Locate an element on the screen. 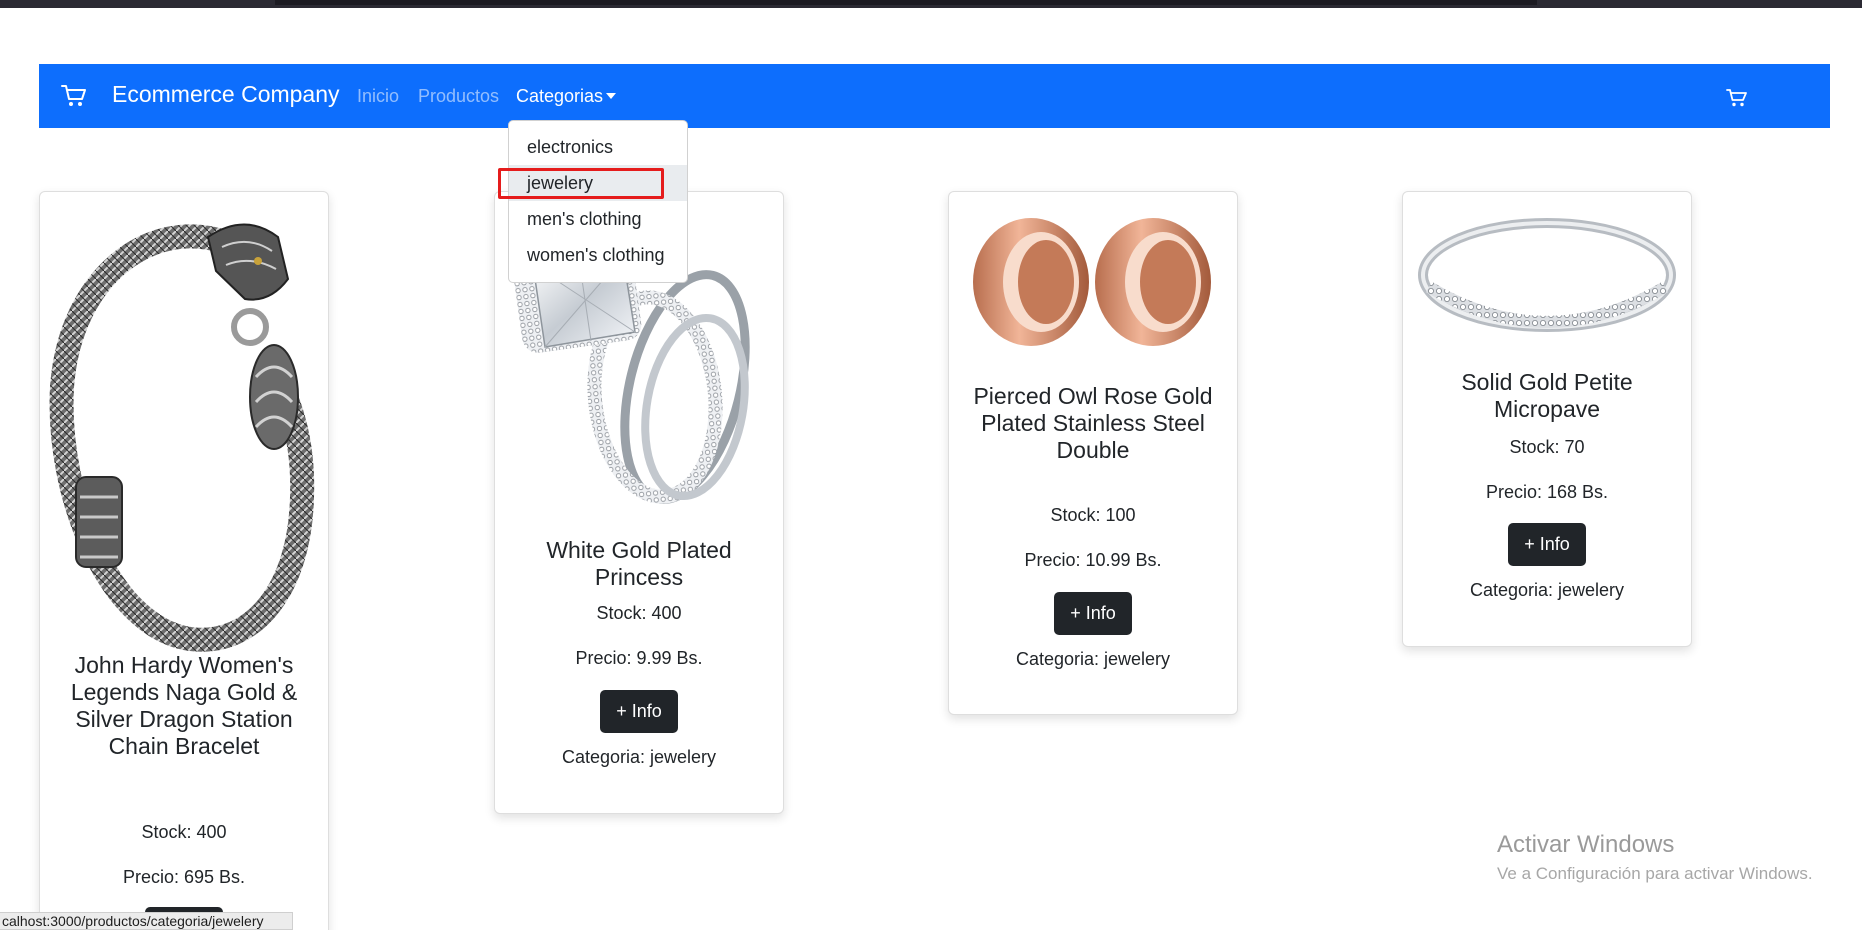 This screenshot has width=1862, height=930. product-title: White Gold Plated Princess is located at coordinates (639, 563).